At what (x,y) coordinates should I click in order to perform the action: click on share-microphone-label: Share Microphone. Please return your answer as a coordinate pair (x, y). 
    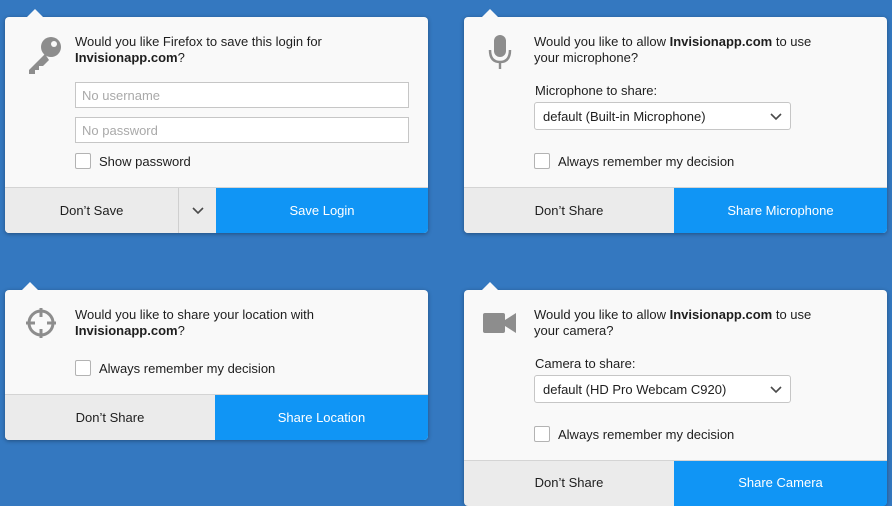
    Looking at the image, I should click on (780, 210).